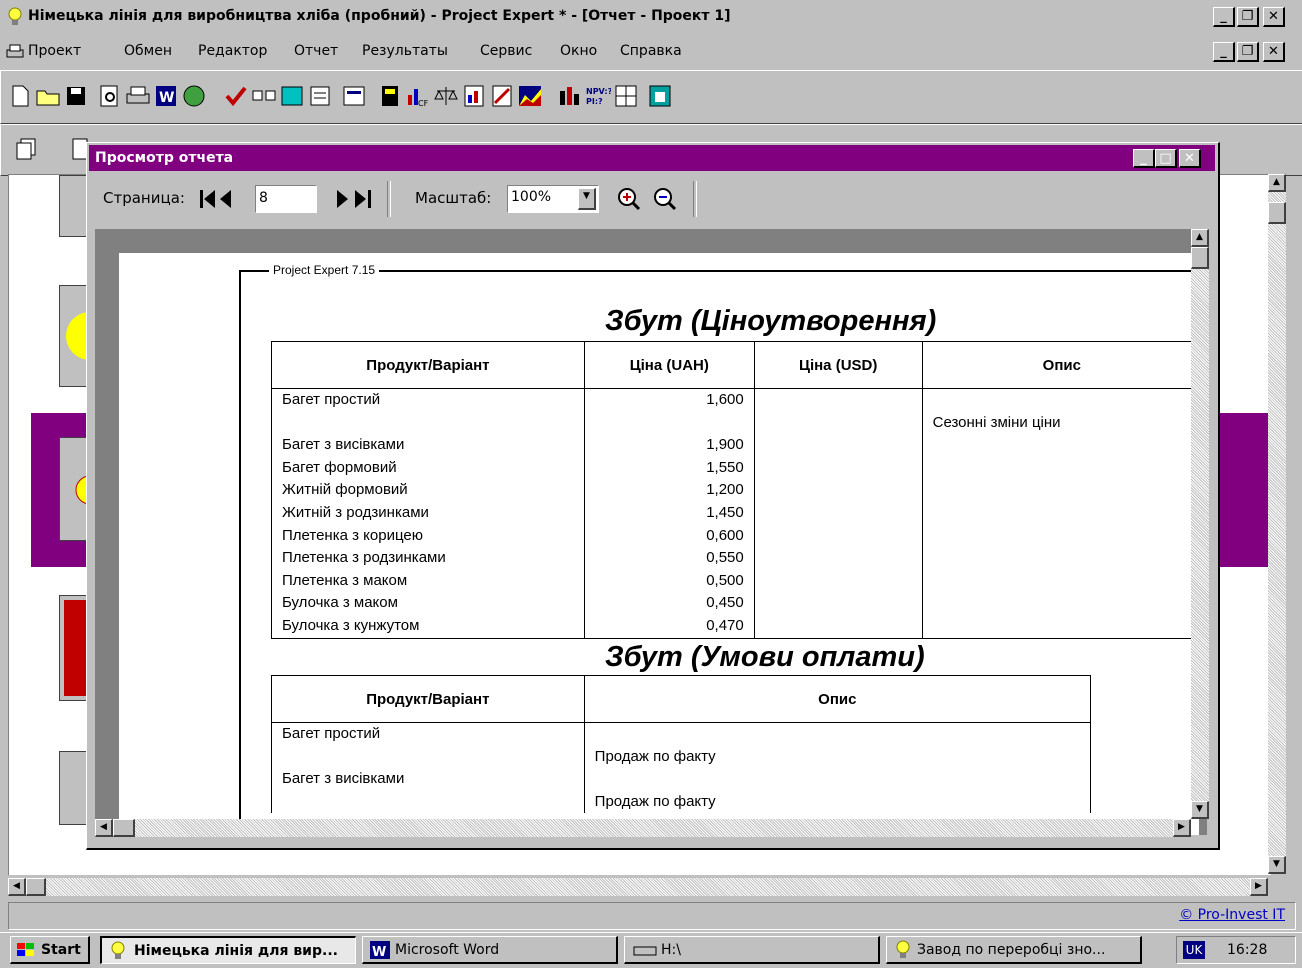 Image resolution: width=1302 pixels, height=968 pixels. What do you see at coordinates (17, 887) in the screenshot?
I see `scroll-left-button: ◀` at bounding box center [17, 887].